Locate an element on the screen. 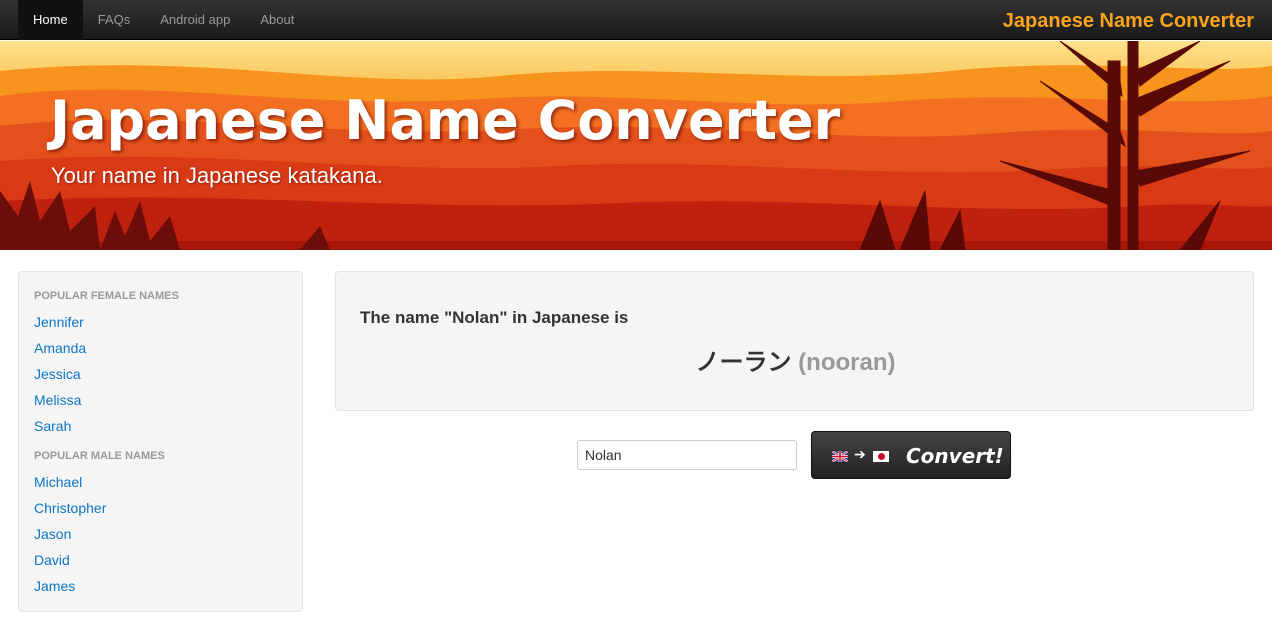 This screenshot has width=1272, height=622. convert-button-label: Convert! is located at coordinates (955, 456).